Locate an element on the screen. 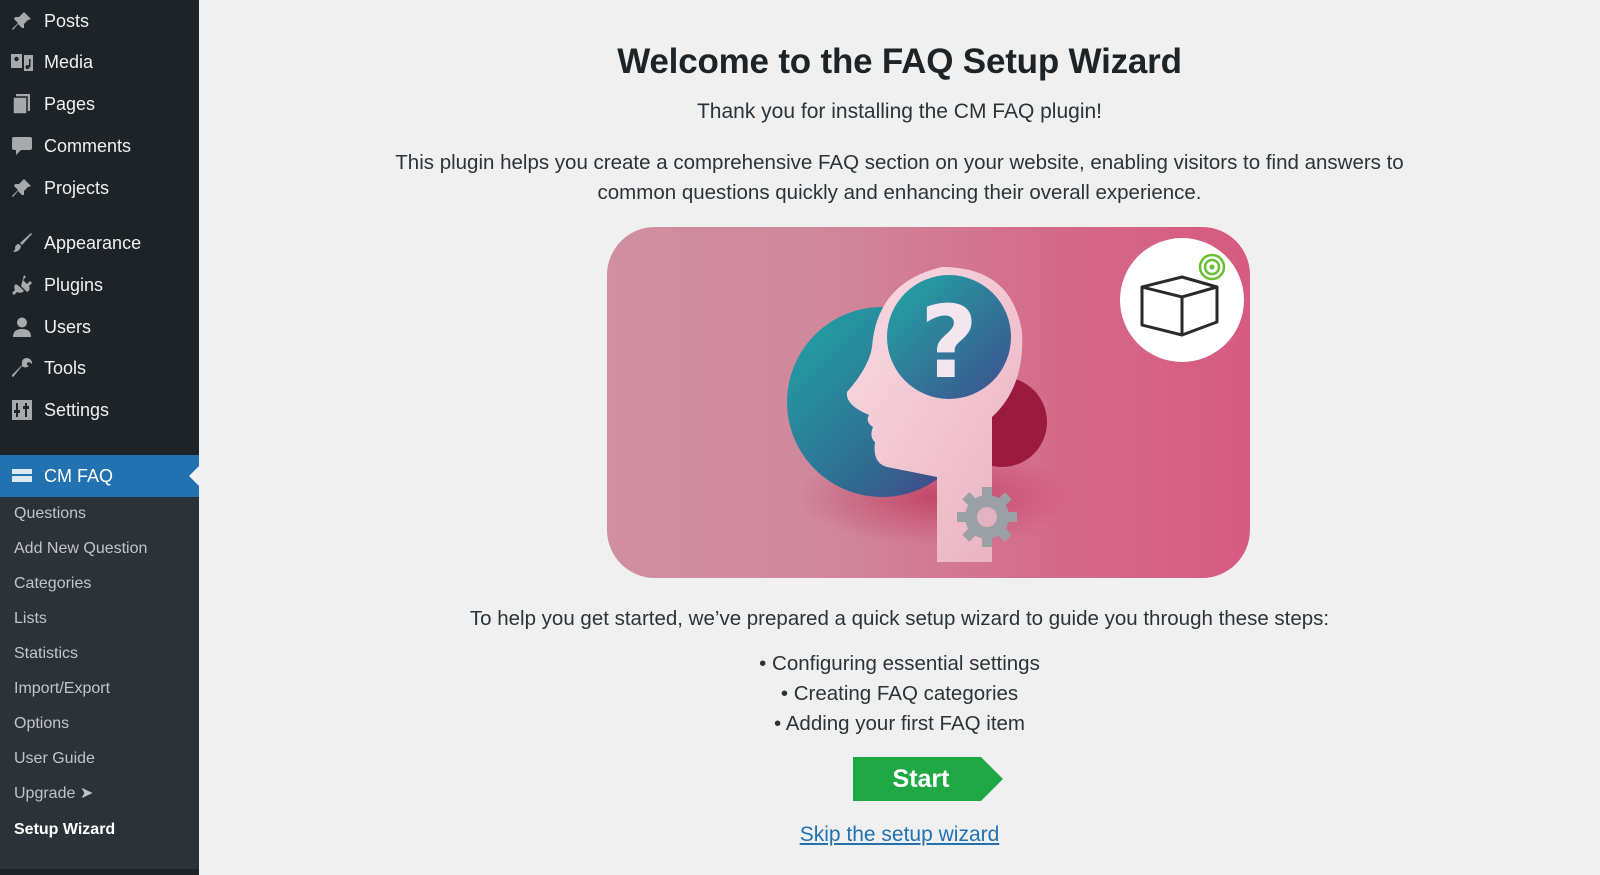 The image size is (1600, 875). menu-label: Plugins is located at coordinates (74, 284).